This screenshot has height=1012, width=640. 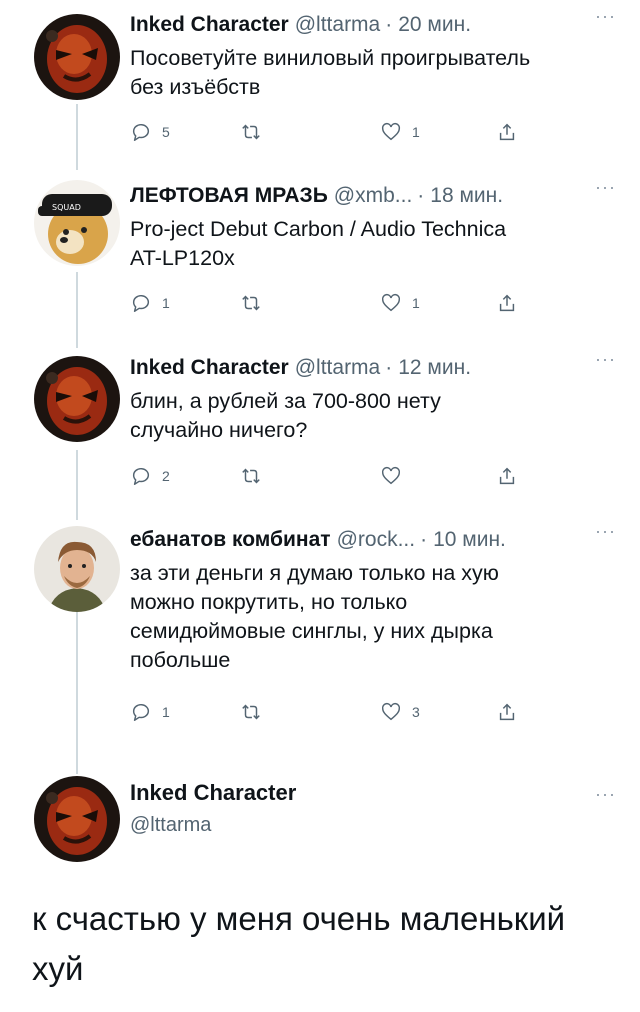 What do you see at coordinates (180, 660) in the screenshot?
I see `tweet-text-line: побольше` at bounding box center [180, 660].